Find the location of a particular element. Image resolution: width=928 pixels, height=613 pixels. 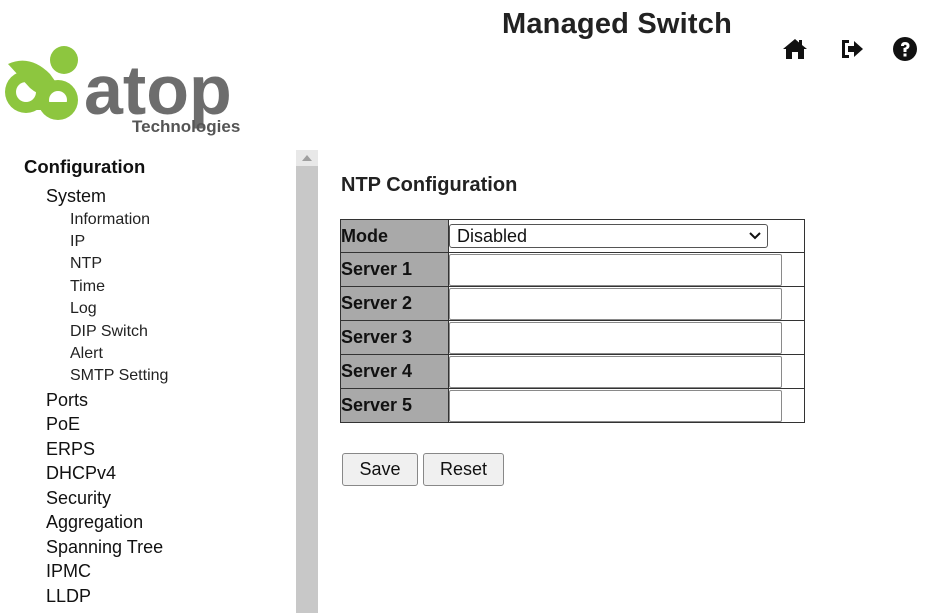

menu-poe: PoE is located at coordinates (107, 424).